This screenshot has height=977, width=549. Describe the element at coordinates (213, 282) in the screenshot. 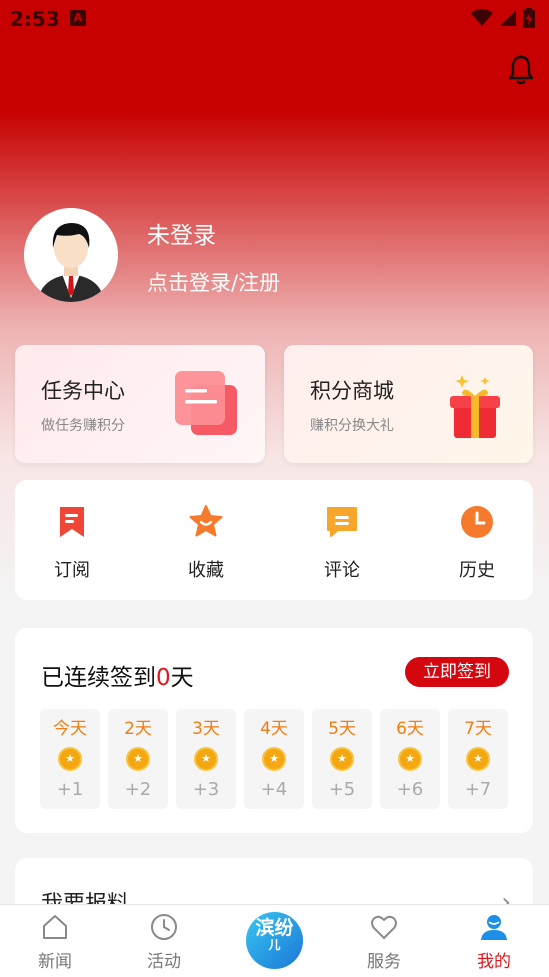

I see `login-register-link: 点击登录/注册` at that location.